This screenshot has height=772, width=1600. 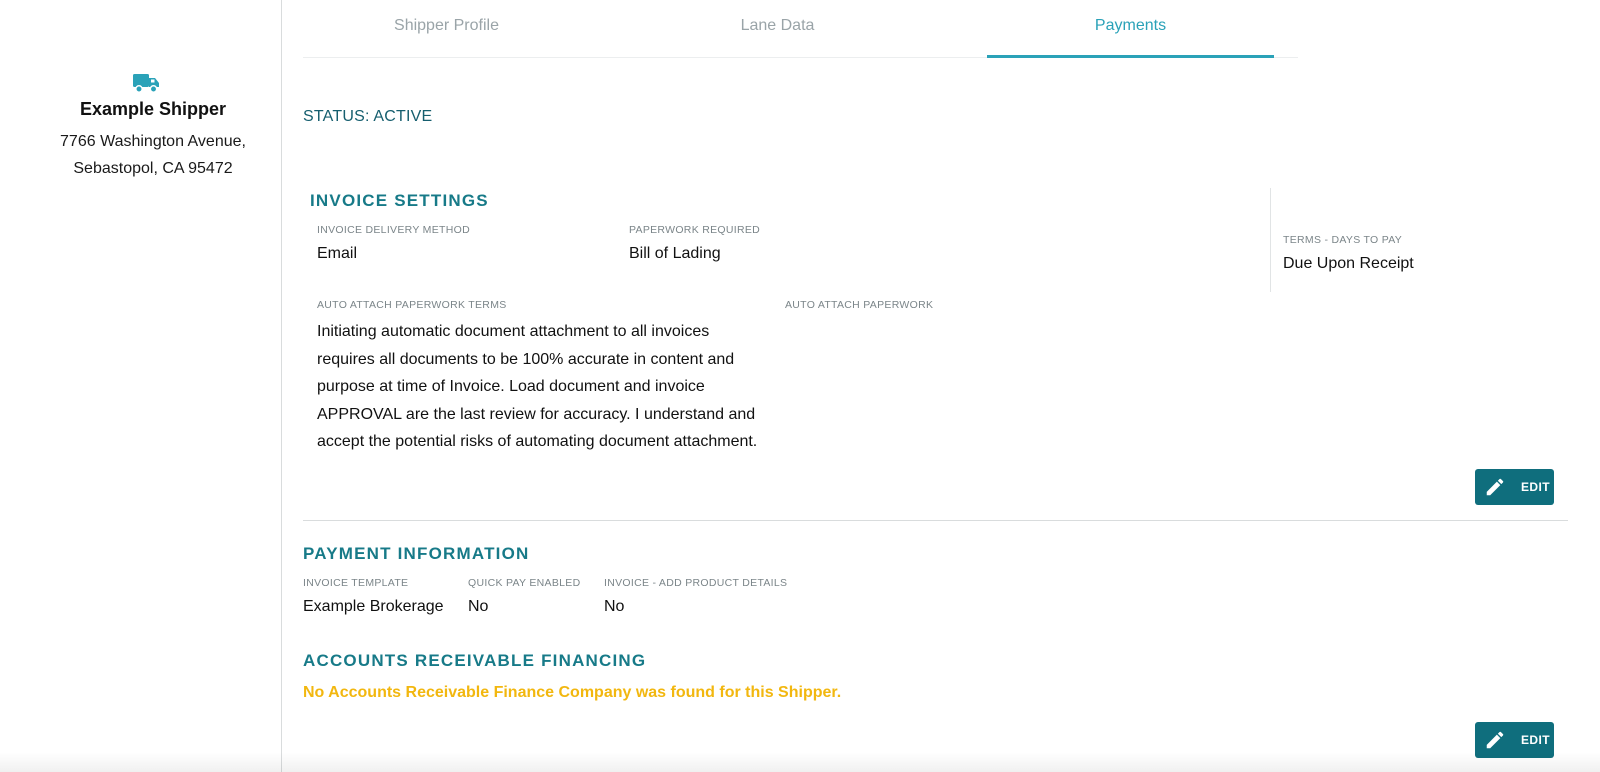 I want to click on vertical-divider, so click(x=1270, y=240).